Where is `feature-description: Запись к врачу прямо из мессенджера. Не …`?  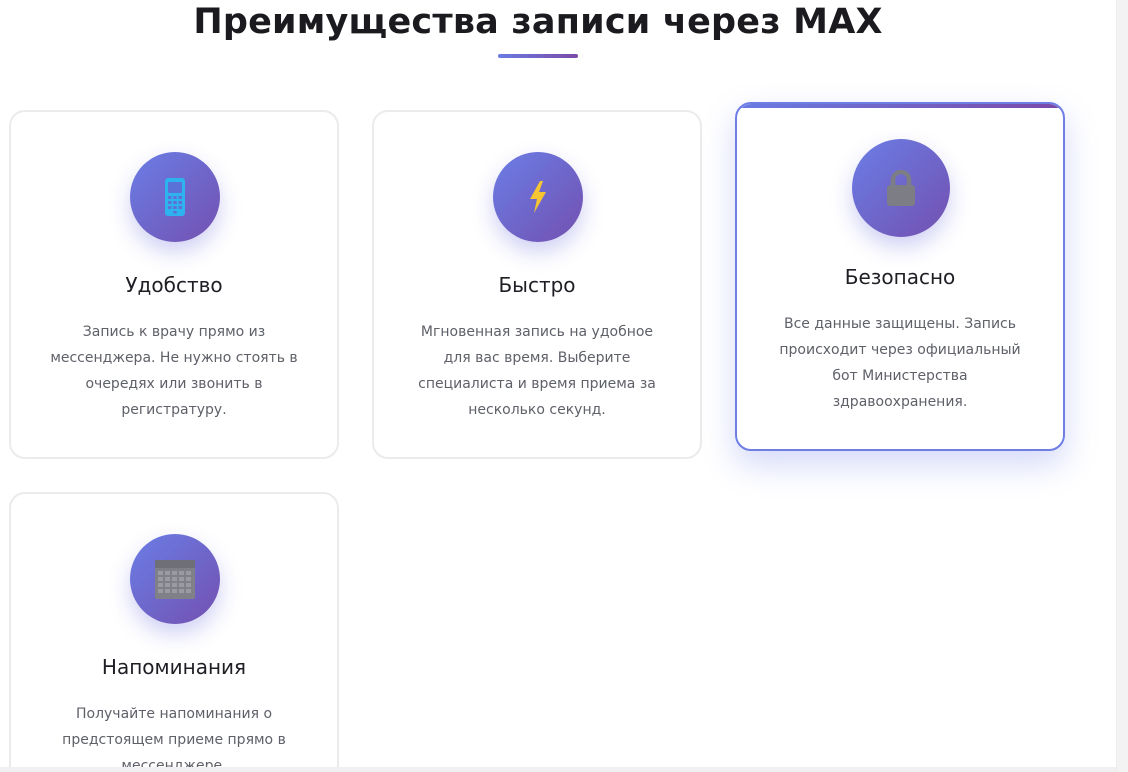 feature-description: Запись к врачу прямо из мессенджера. Не … is located at coordinates (174, 371).